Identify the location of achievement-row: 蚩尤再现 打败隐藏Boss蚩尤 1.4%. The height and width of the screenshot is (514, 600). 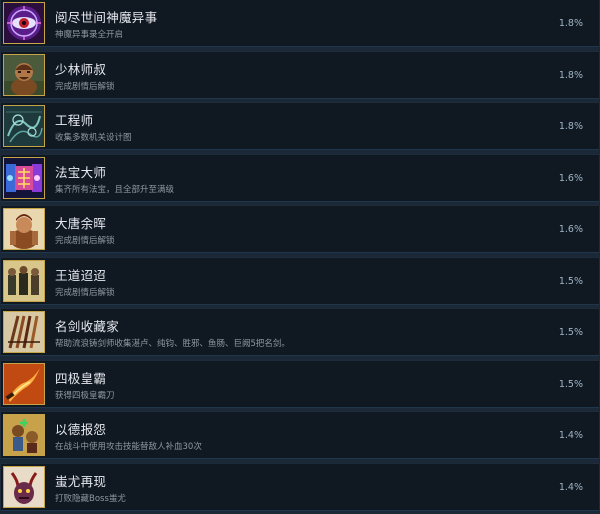
(300, 486).